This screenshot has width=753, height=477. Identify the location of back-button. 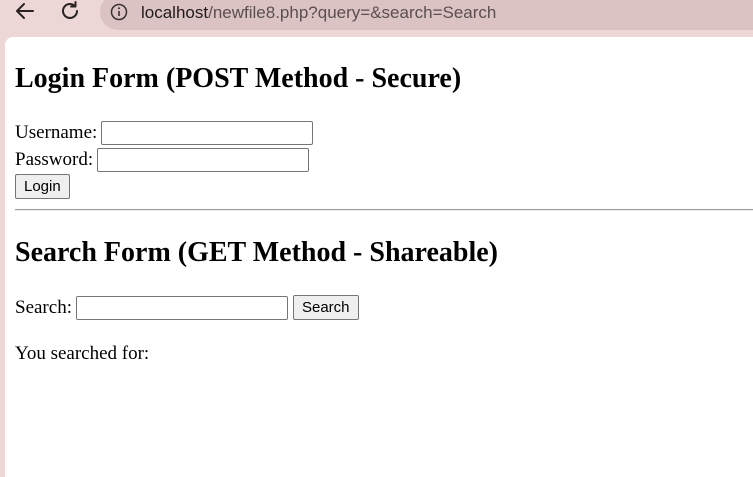
(25, 13).